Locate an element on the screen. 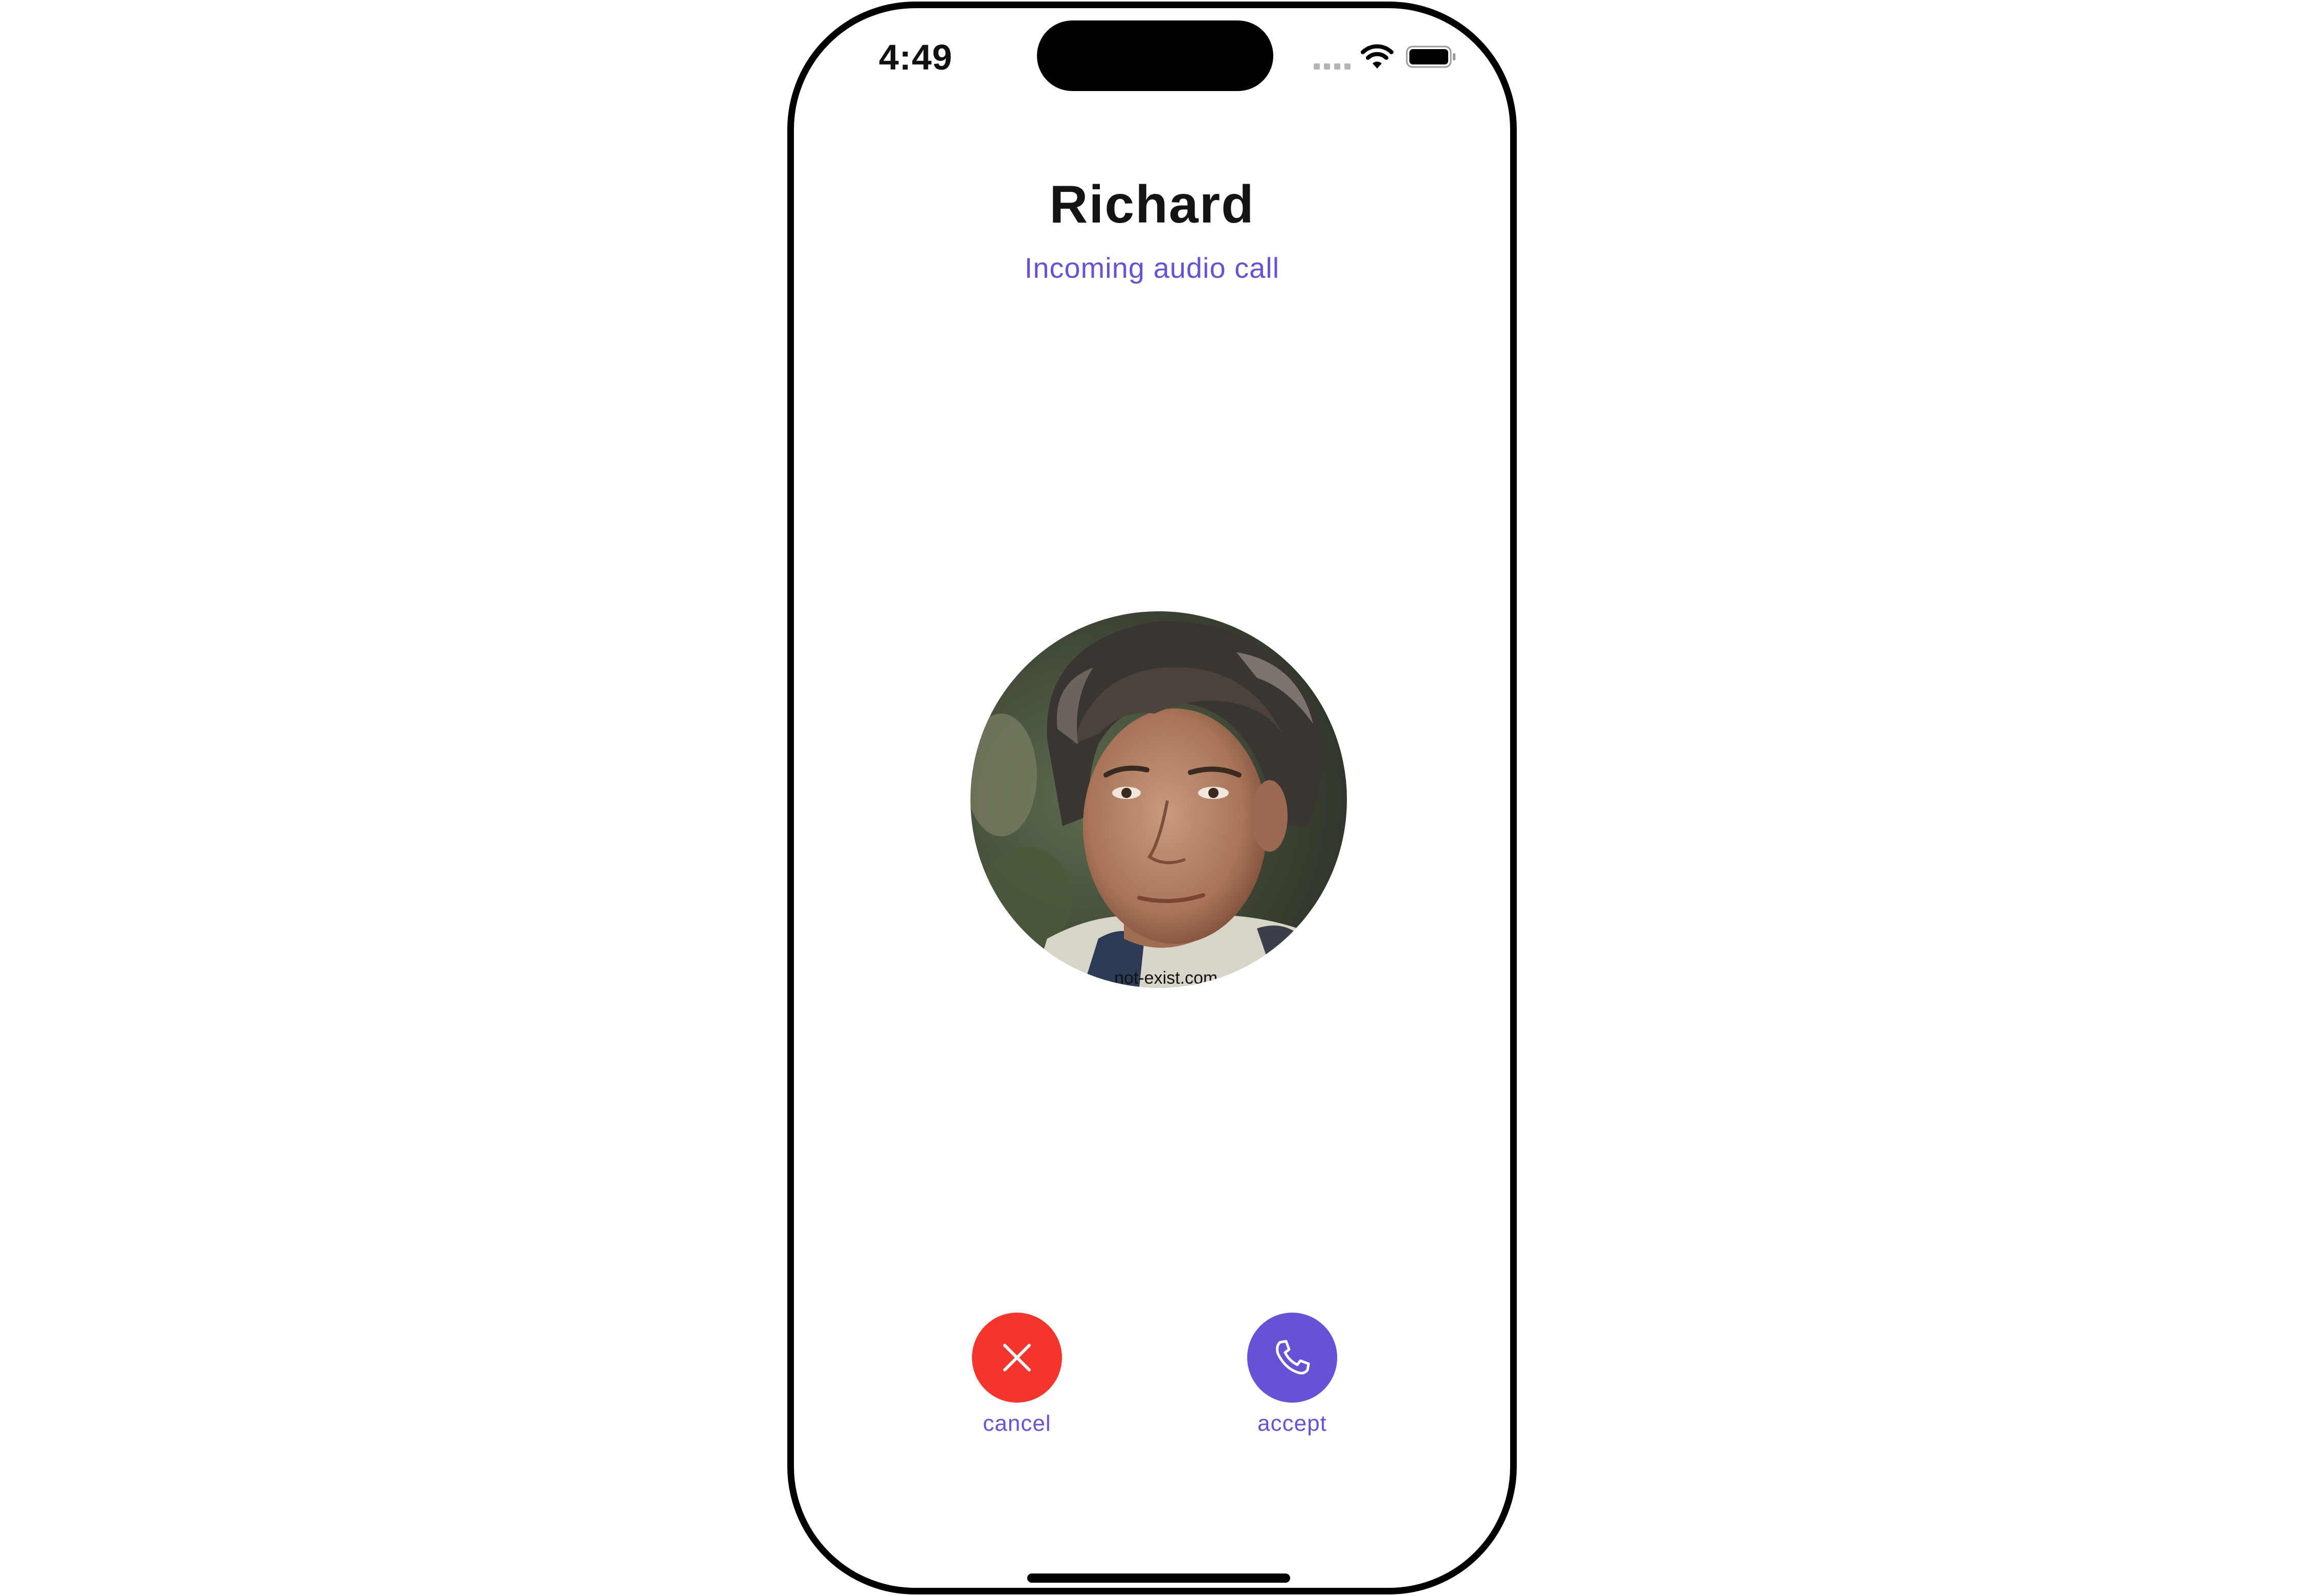  accept-button is located at coordinates (1292, 1358).